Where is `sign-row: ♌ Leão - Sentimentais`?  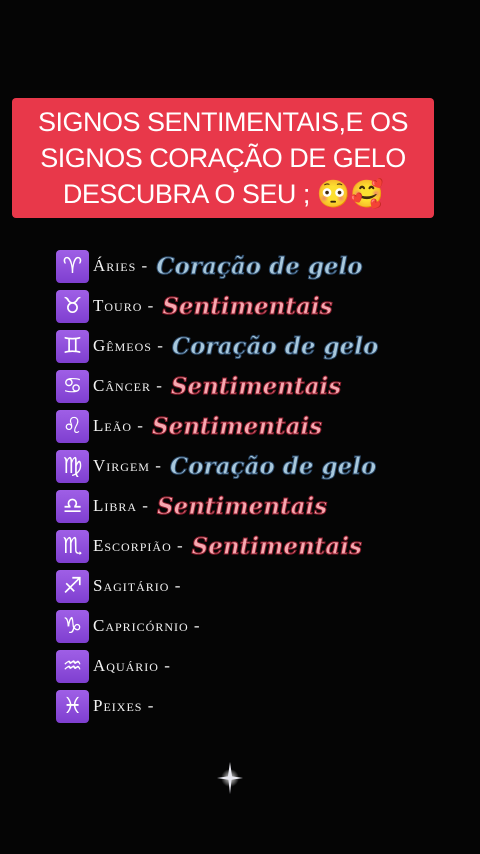
sign-row: ♌ Leão - Sentimentais is located at coordinates (189, 426).